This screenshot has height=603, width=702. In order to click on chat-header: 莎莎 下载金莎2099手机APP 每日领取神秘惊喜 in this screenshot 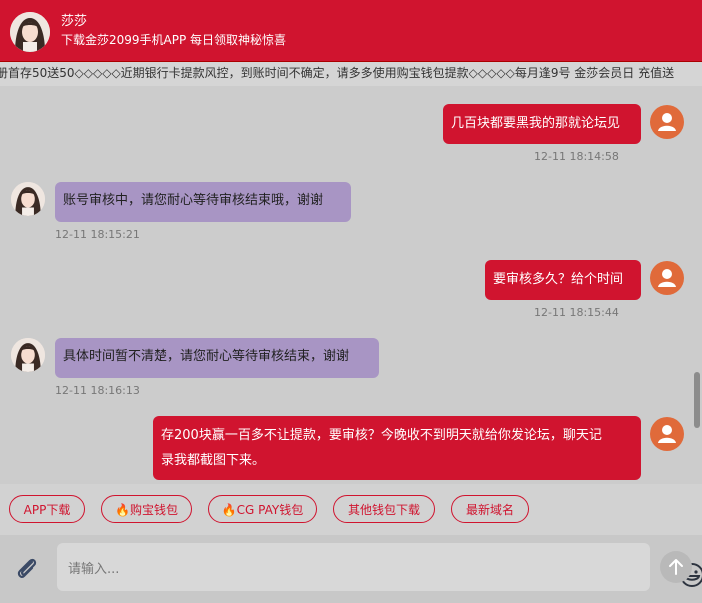, I will do `click(351, 31)`.